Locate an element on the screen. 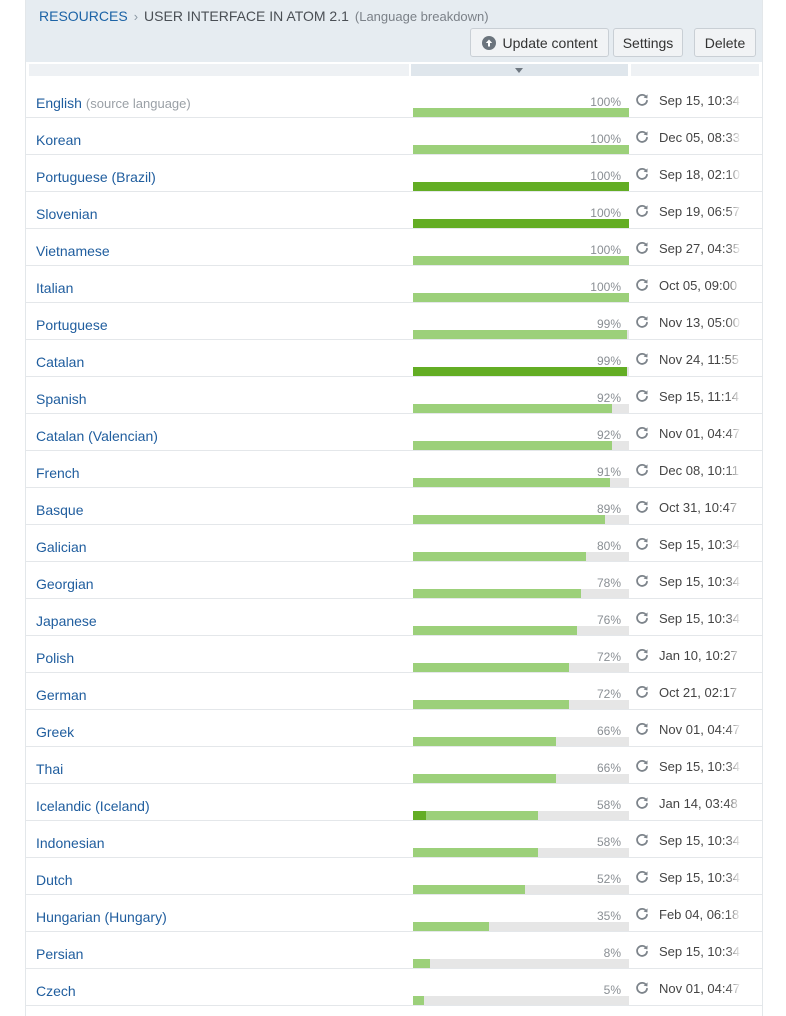  settings-button: Settings is located at coordinates (648, 42).